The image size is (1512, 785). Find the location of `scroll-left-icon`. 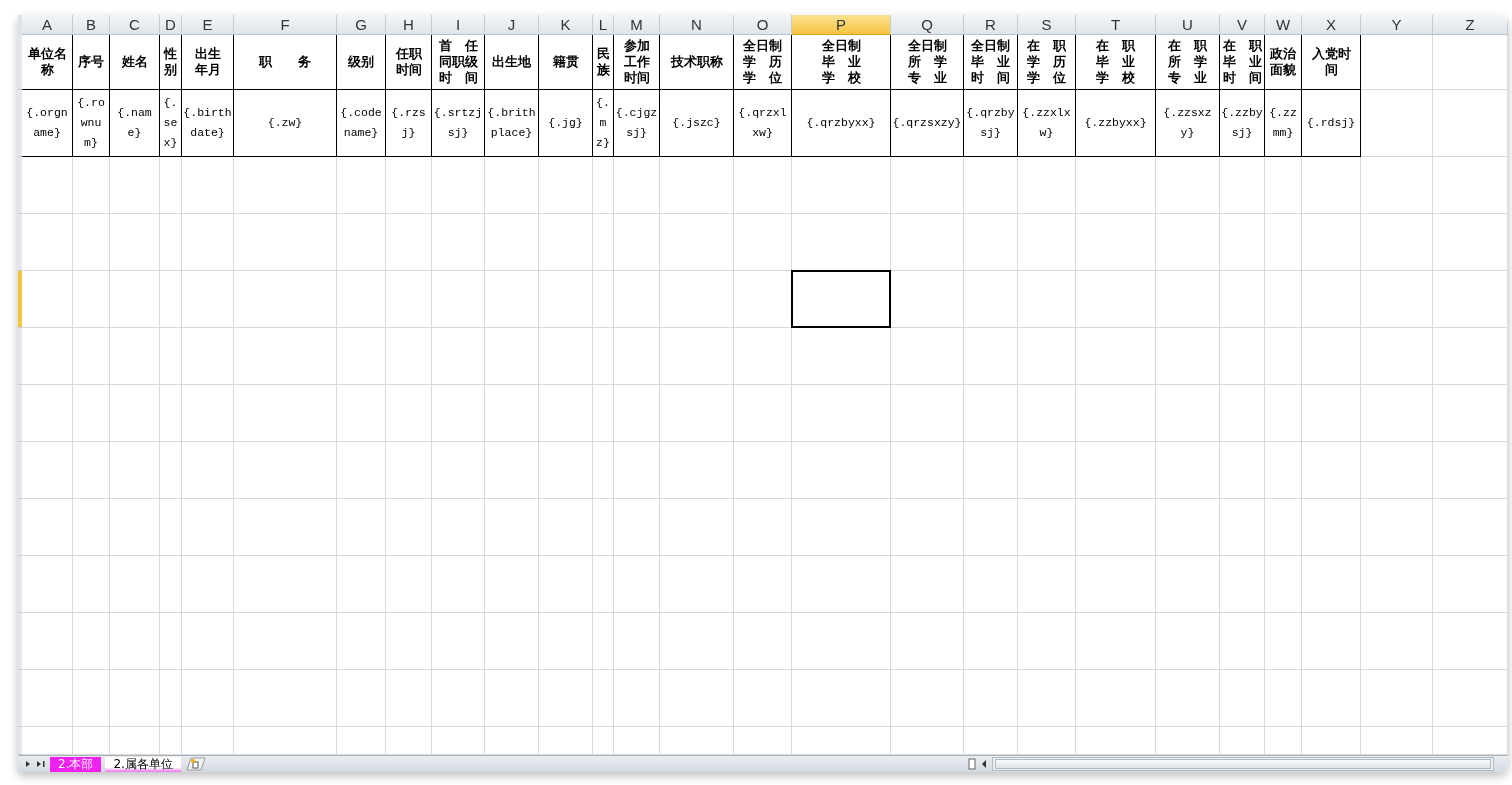

scroll-left-icon is located at coordinates (984, 764).